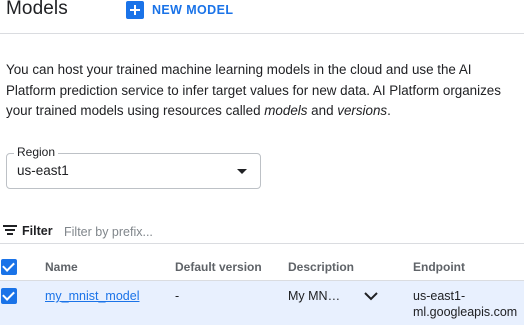 Image resolution: width=524 pixels, height=325 pixels. What do you see at coordinates (242, 171) in the screenshot?
I see `dropdown-arrow-icon` at bounding box center [242, 171].